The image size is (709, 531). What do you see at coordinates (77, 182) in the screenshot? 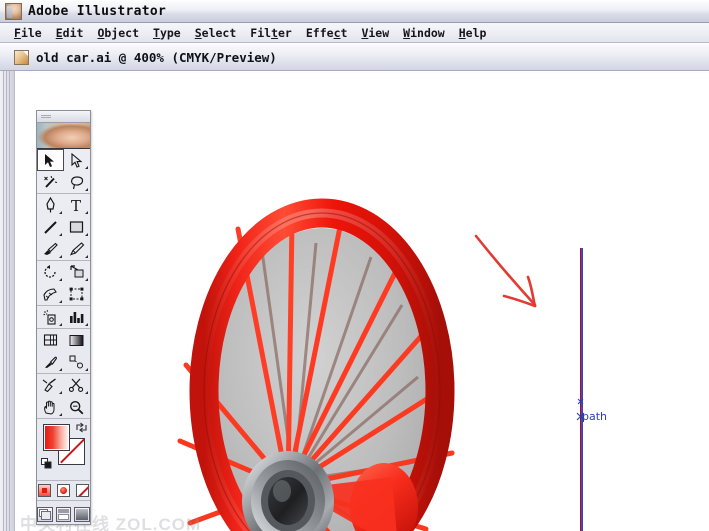
I see `lasso-tool` at bounding box center [77, 182].